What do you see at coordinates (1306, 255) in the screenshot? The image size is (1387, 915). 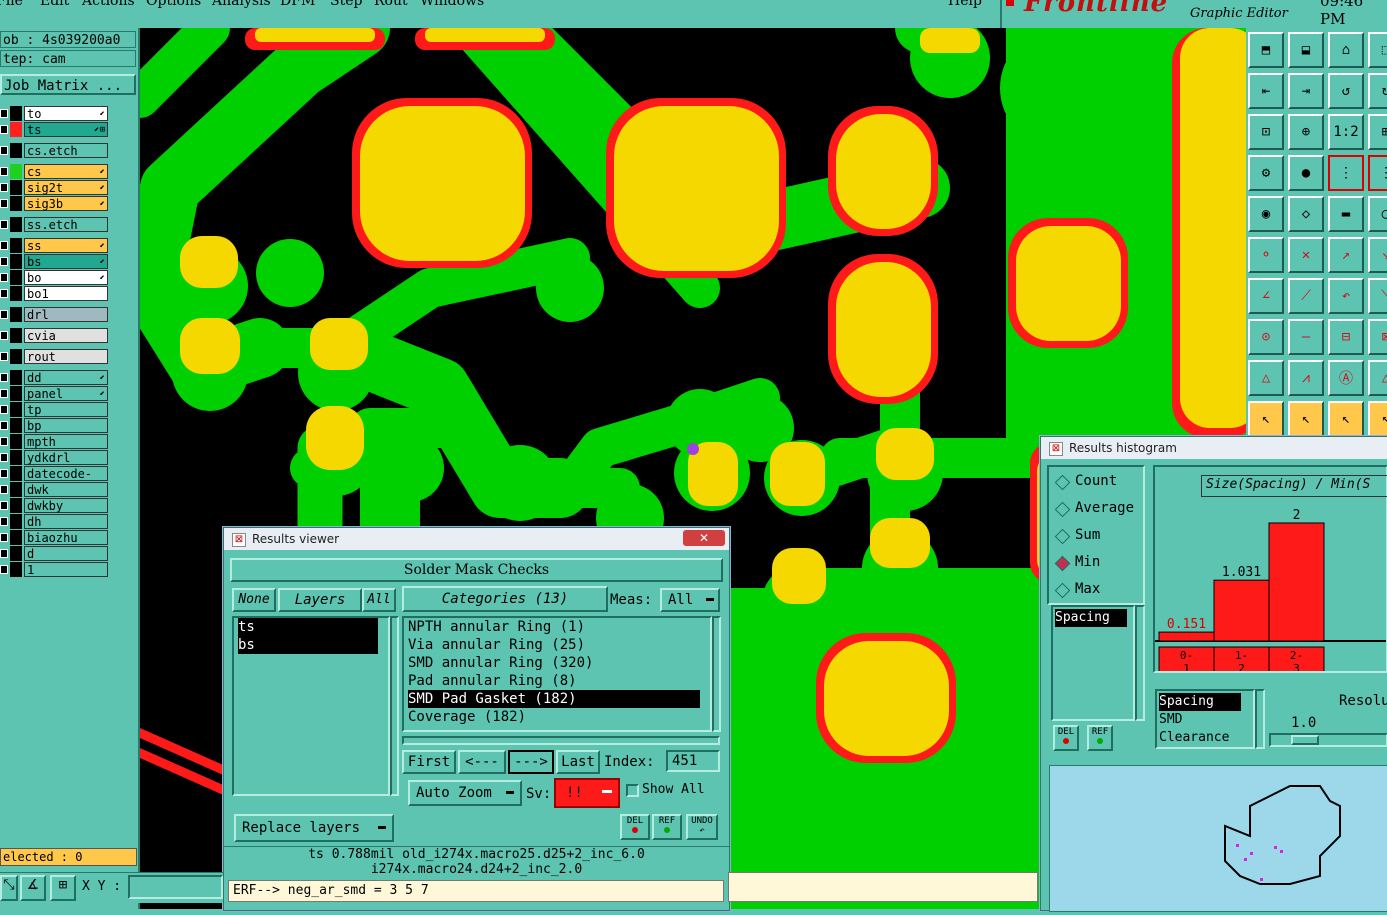 I see `cross-icon: ✕` at bounding box center [1306, 255].